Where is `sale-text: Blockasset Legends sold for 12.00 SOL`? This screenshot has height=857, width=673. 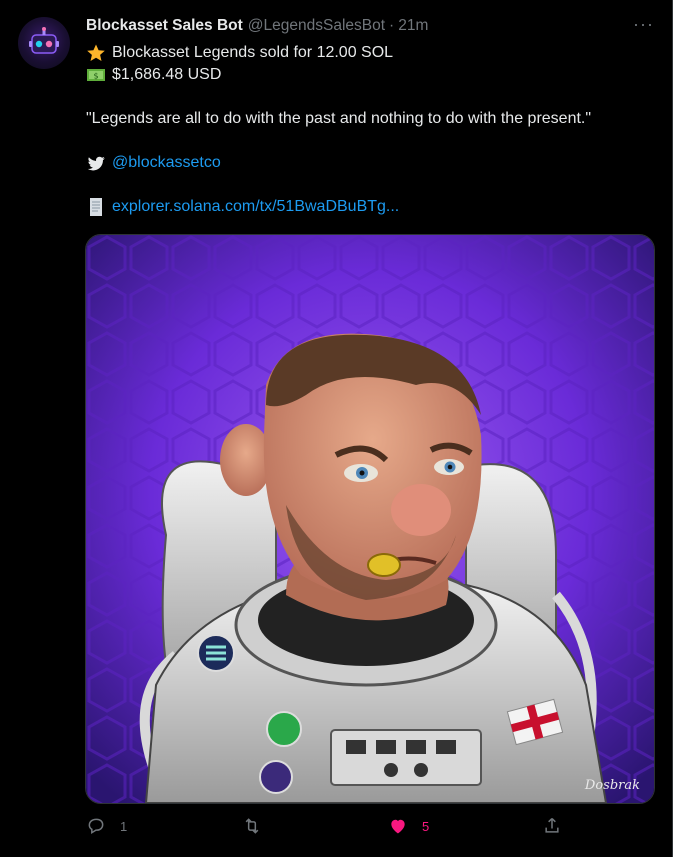 sale-text: Blockasset Legends sold for 12.00 SOL is located at coordinates (253, 52).